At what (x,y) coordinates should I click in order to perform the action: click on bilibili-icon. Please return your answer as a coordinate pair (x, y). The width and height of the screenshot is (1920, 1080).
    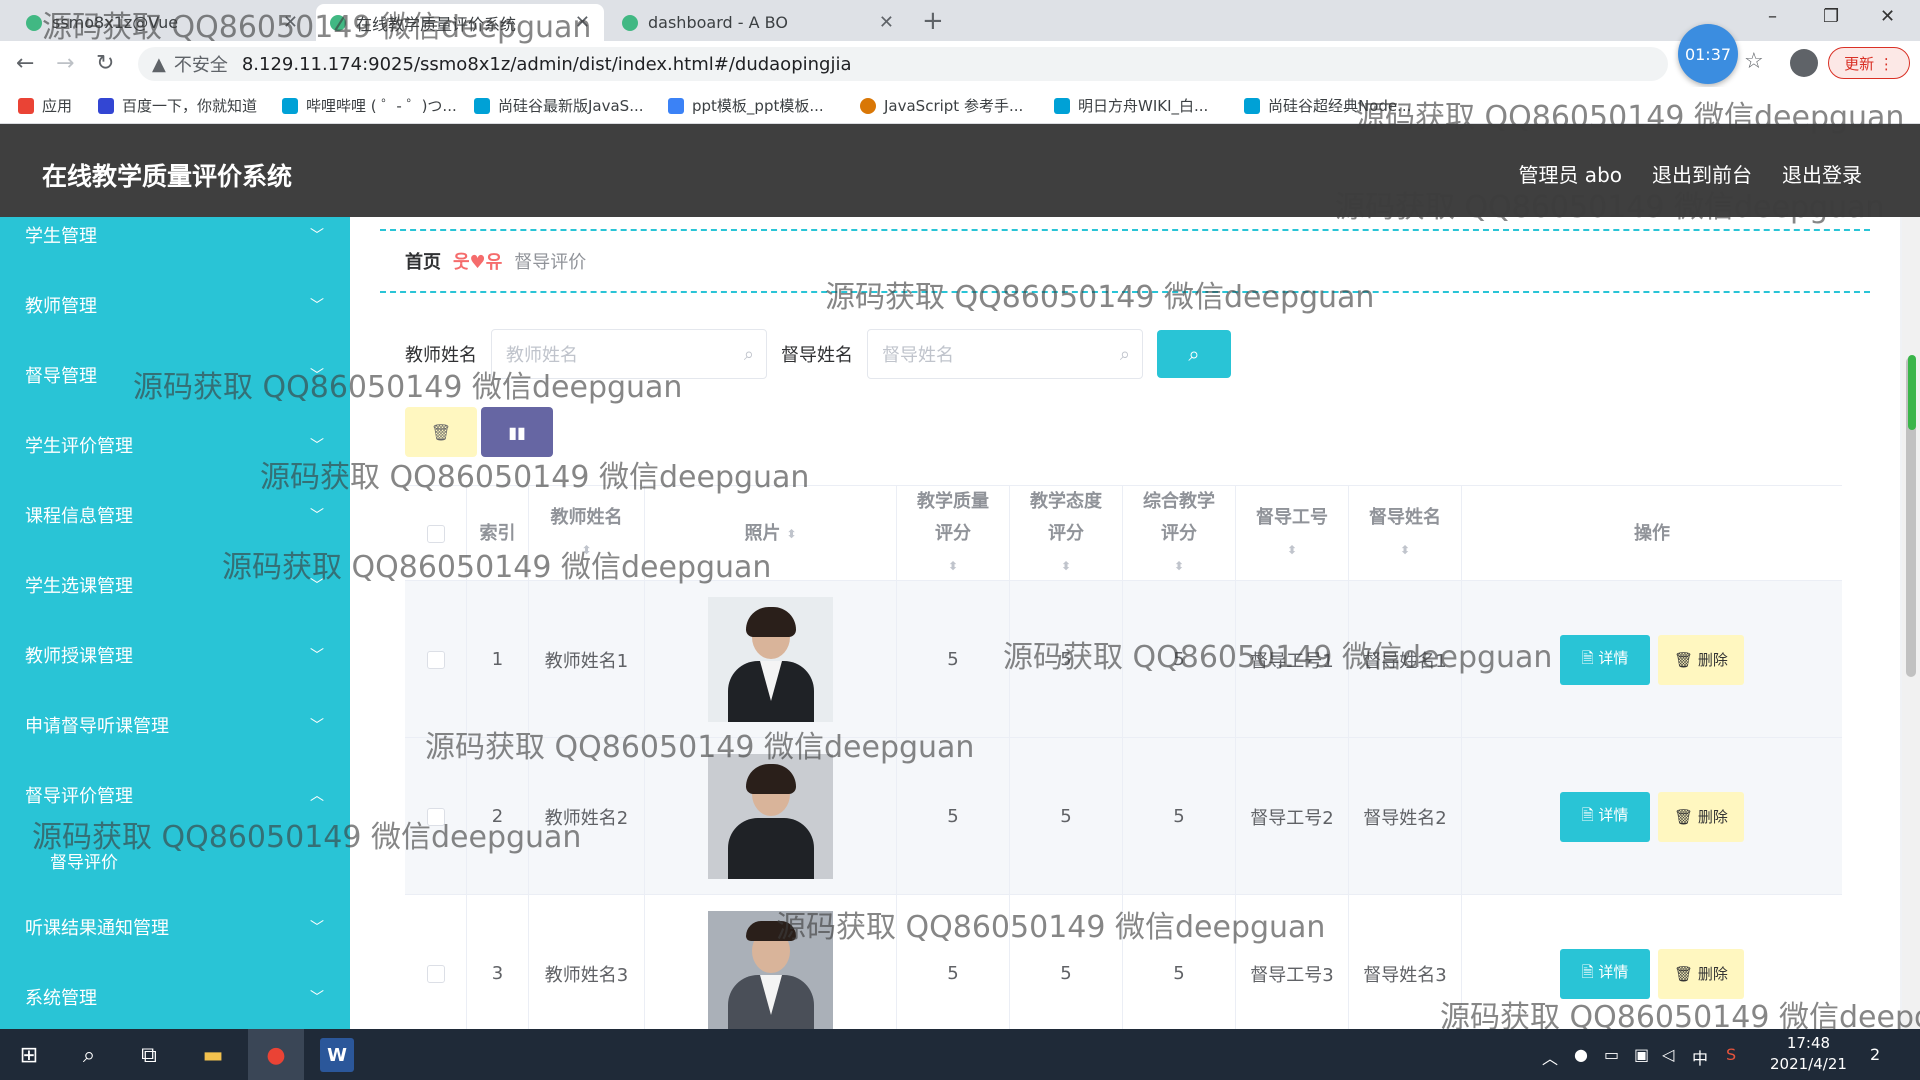
    Looking at the image, I should click on (1252, 105).